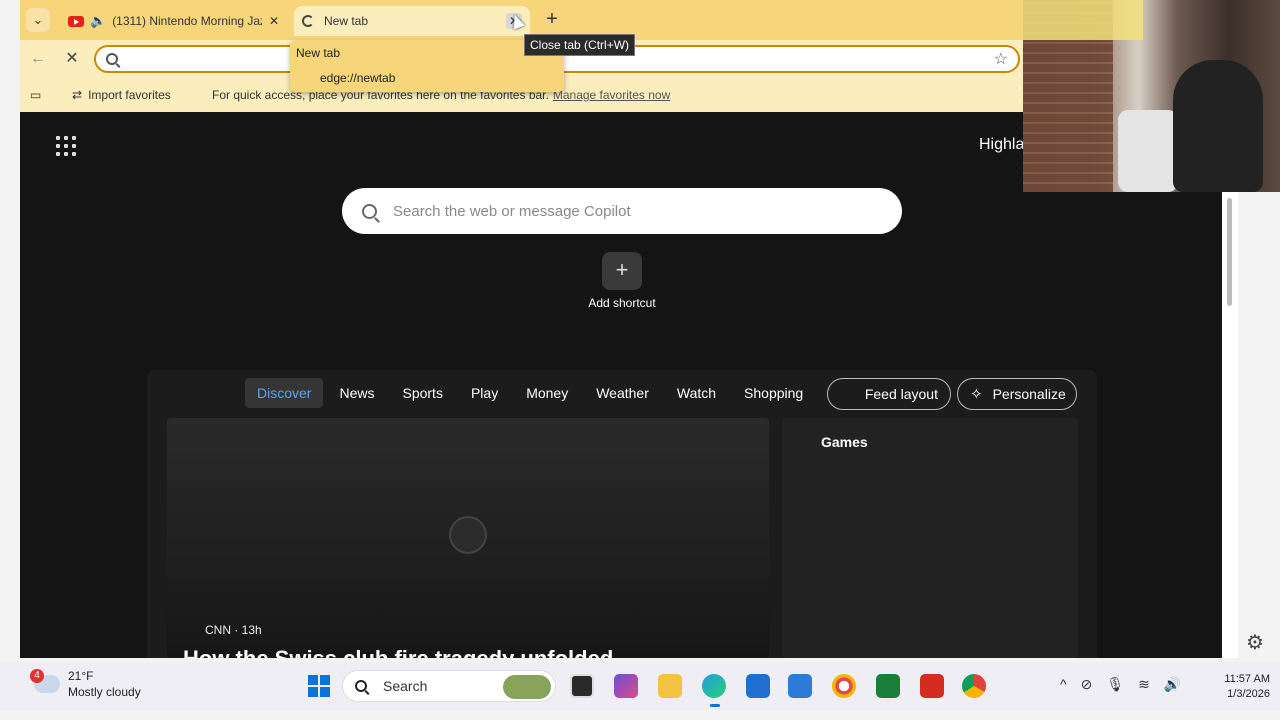 This screenshot has width=1280, height=720. Describe the element at coordinates (187, 21) in the screenshot. I see `tab-title: (1311) Nintendo Morning Jazz` at that location.